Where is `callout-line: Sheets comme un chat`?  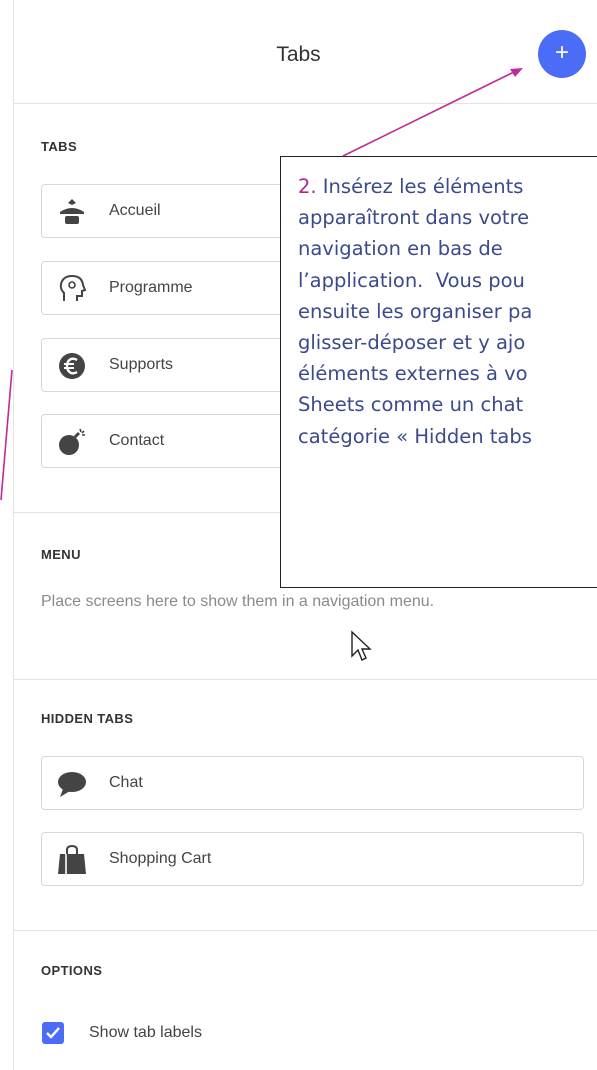
callout-line: Sheets comme un chat is located at coordinates (411, 405).